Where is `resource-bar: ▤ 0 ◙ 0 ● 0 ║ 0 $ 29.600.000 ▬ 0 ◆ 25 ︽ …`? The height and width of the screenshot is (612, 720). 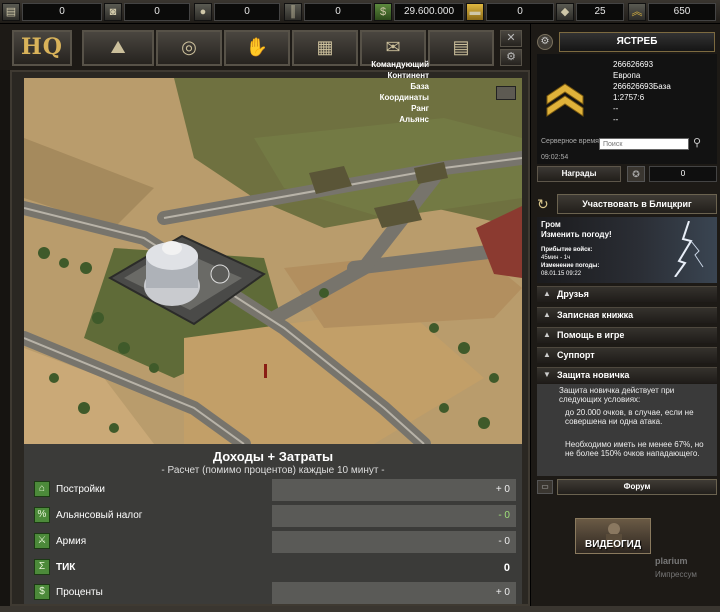
resource-bar: ▤ 0 ◙ 0 ● 0 ║ 0 $ 29.600.000 ▬ 0 ◆ 25 ︽ … is located at coordinates (360, 12).